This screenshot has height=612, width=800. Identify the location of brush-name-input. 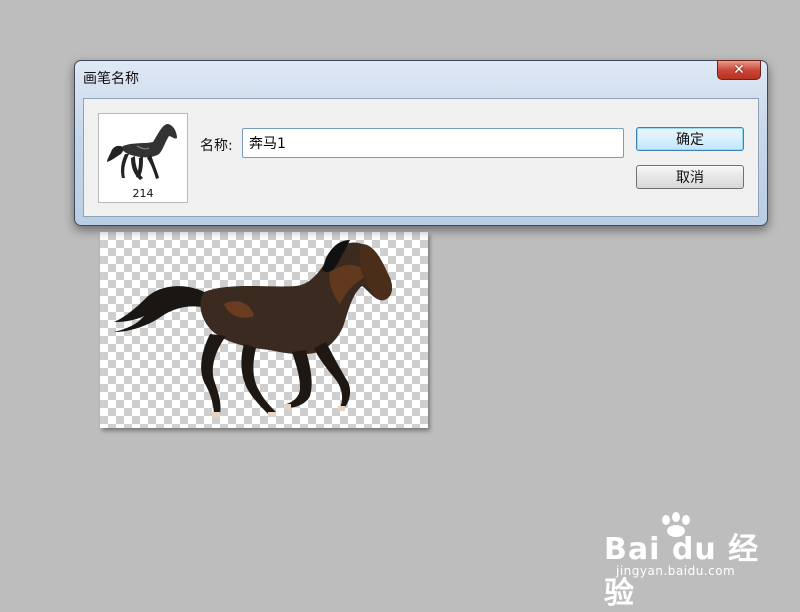
(433, 143).